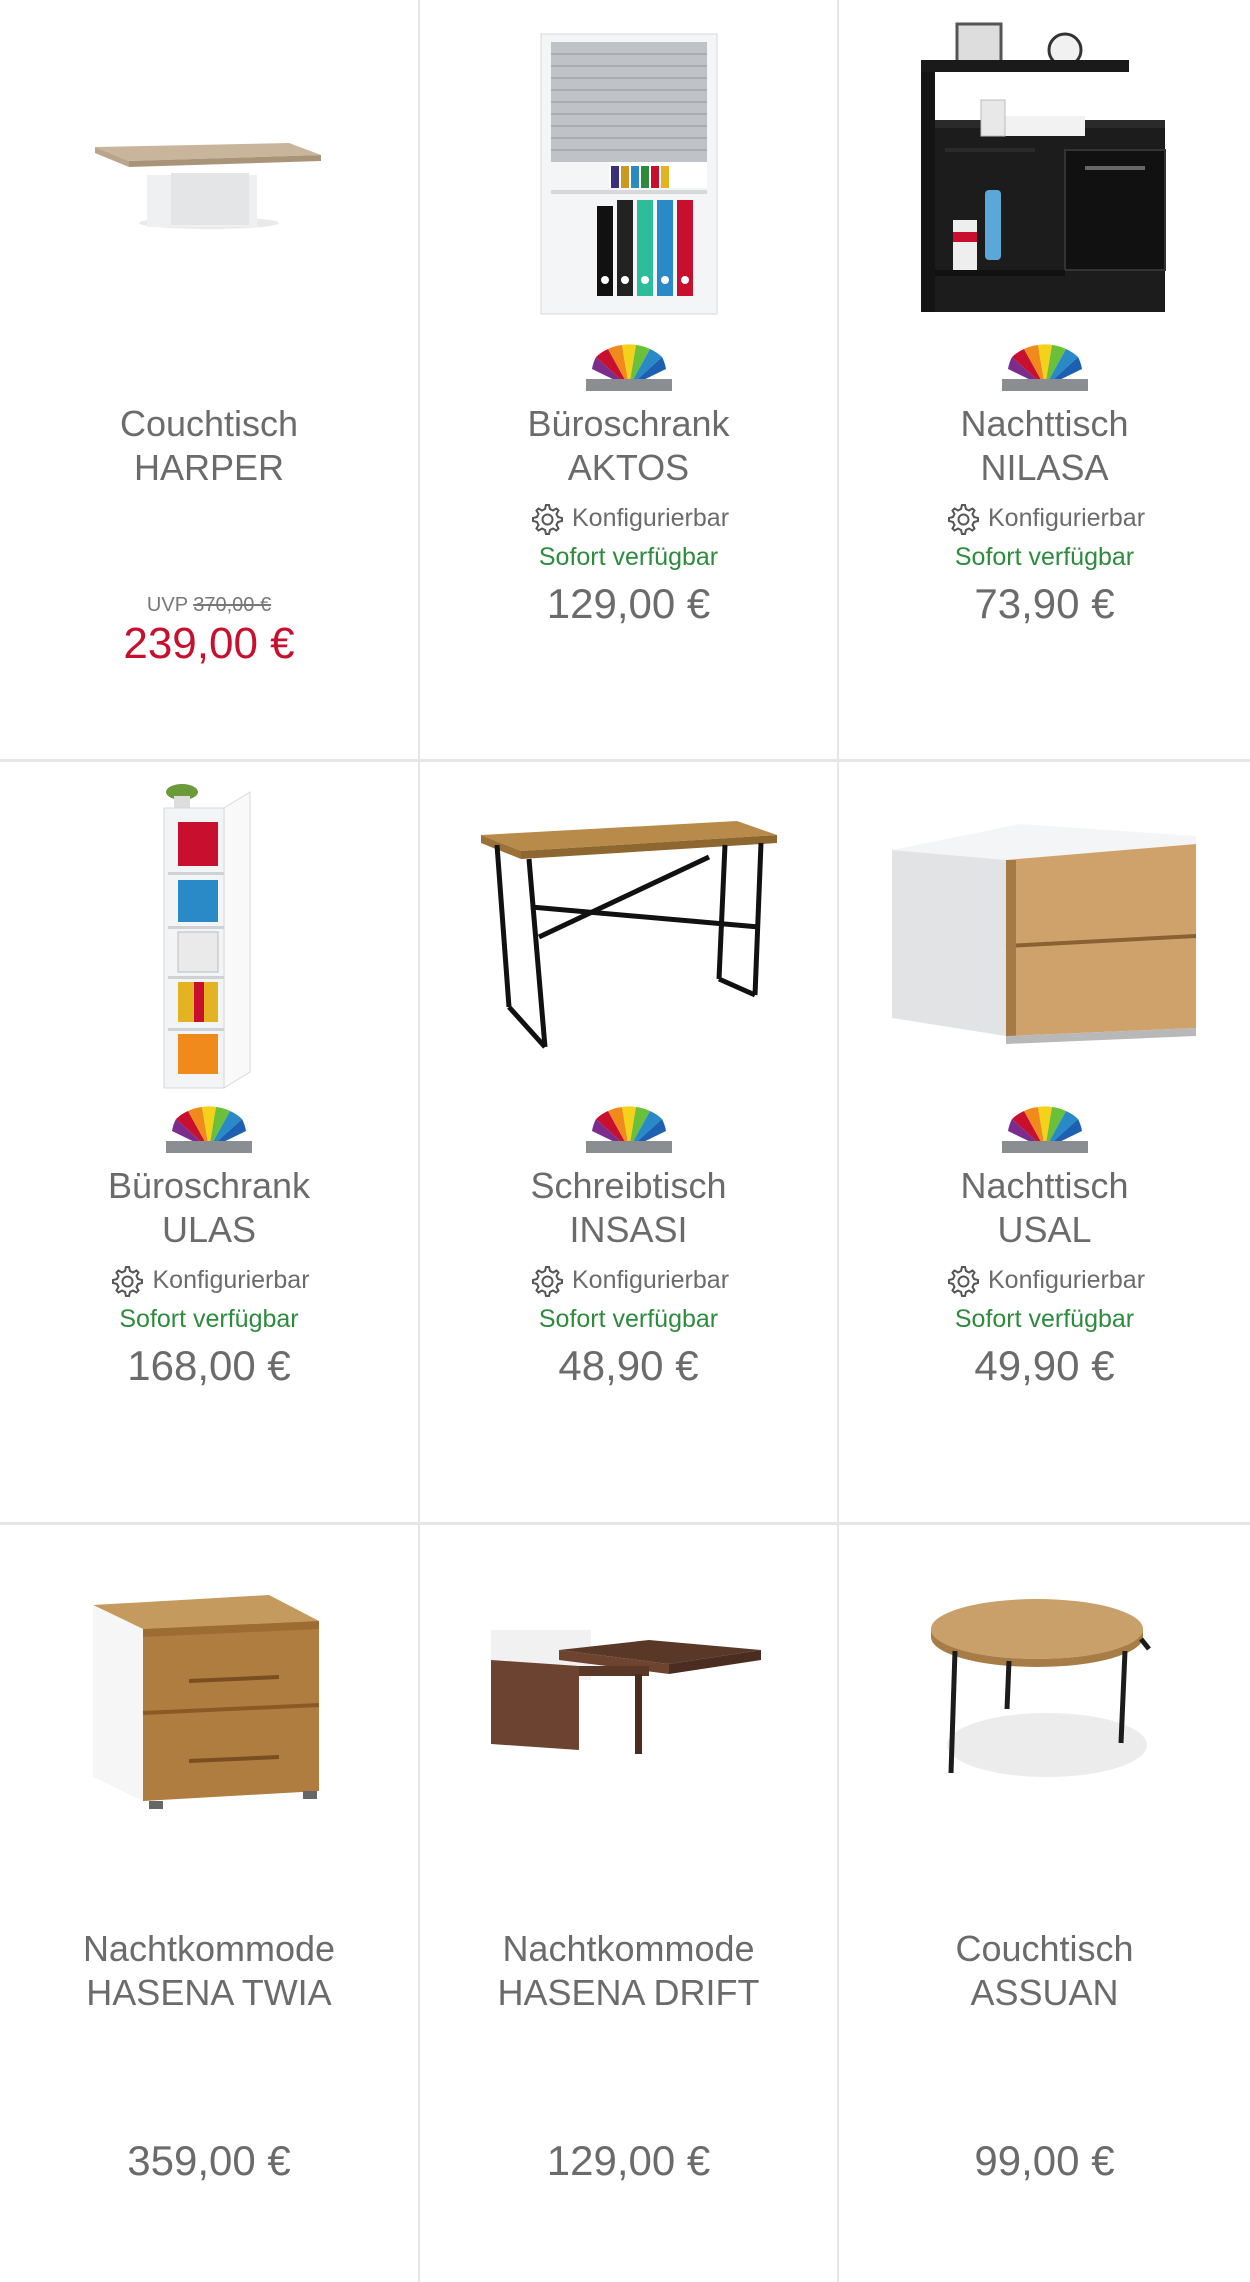 The image size is (1250, 2282). Describe the element at coordinates (628, 446) in the screenshot. I see `product-name: Büroschrank AKTOS` at that location.